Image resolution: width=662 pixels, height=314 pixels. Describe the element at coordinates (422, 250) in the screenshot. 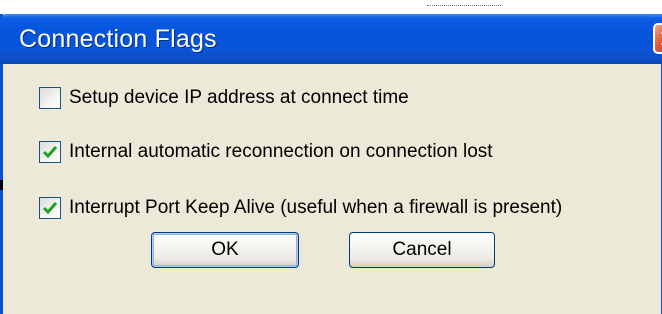

I see `cancel-button: Cancel` at that location.